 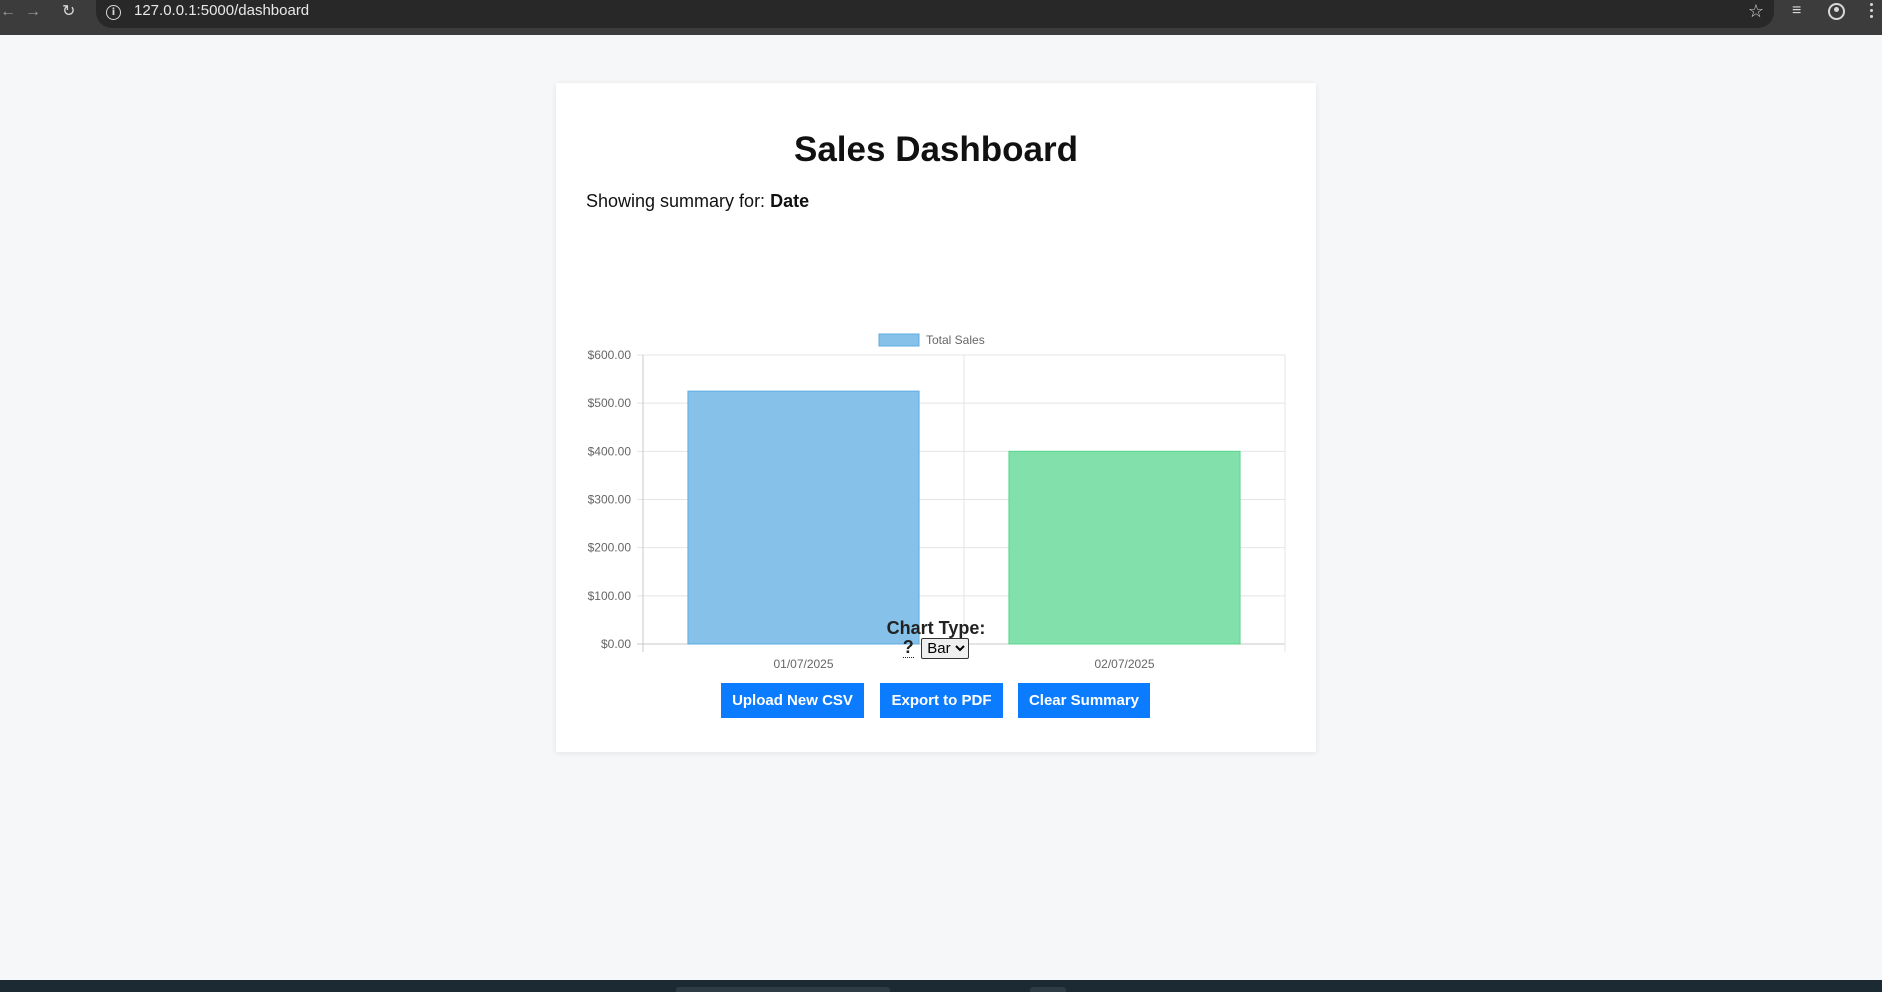 What do you see at coordinates (935, 14) in the screenshot?
I see `address-bar: i 127.0.0.1:5000/dashboard ☆` at bounding box center [935, 14].